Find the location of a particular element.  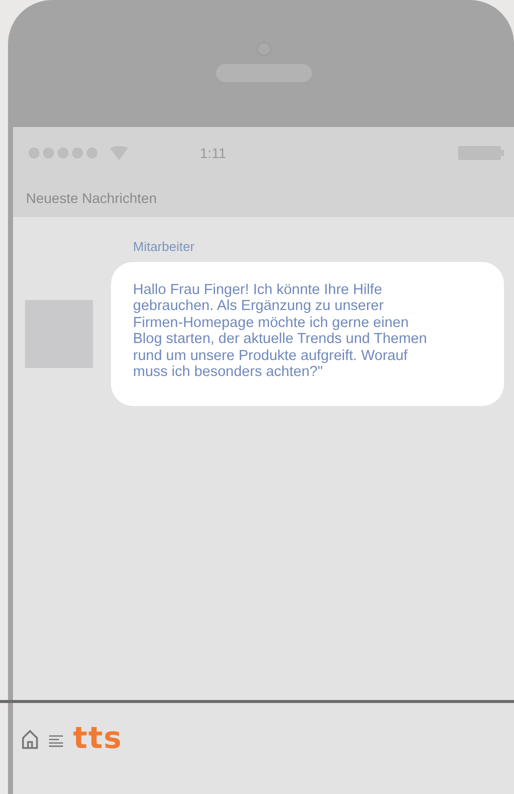

menu-icon is located at coordinates (56, 740).